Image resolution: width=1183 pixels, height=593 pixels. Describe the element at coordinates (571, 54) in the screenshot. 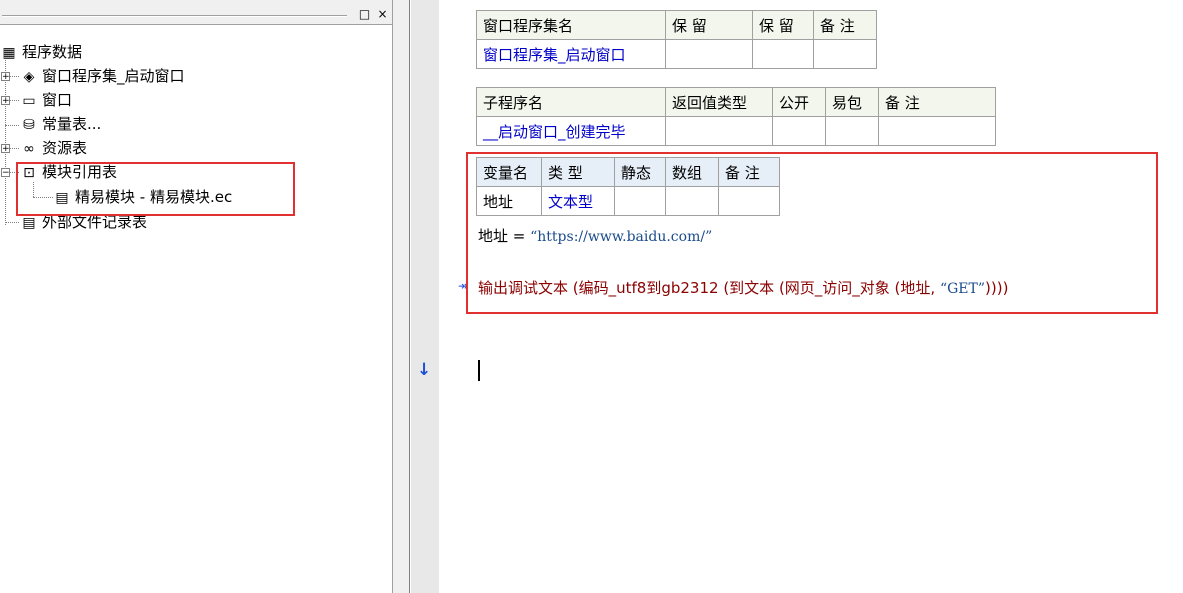

I see `assembly-name-cell: 窗口程序集_启动窗口` at that location.